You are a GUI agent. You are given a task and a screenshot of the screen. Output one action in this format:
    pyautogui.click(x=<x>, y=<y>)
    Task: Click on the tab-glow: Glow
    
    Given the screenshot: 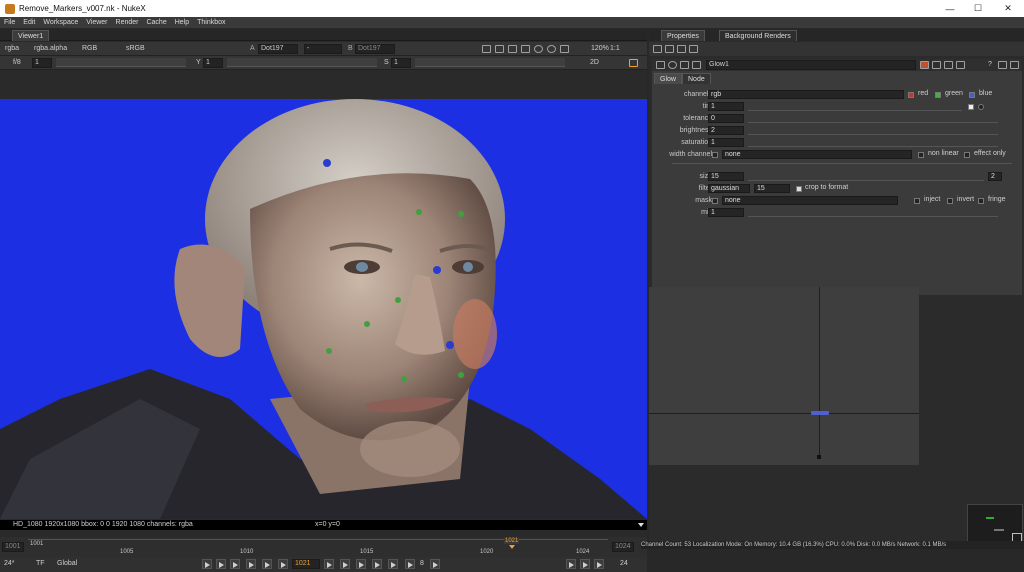 What is the action you would take?
    pyautogui.click(x=668, y=78)
    